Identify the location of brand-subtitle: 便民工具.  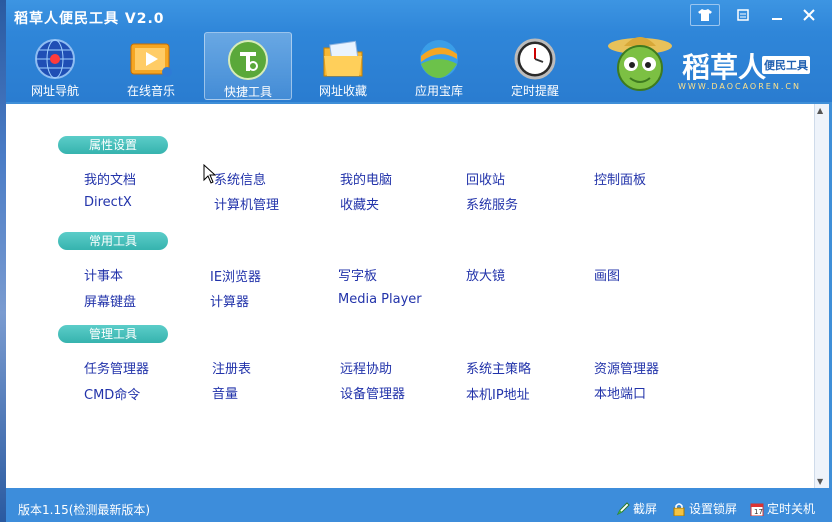
(786, 65).